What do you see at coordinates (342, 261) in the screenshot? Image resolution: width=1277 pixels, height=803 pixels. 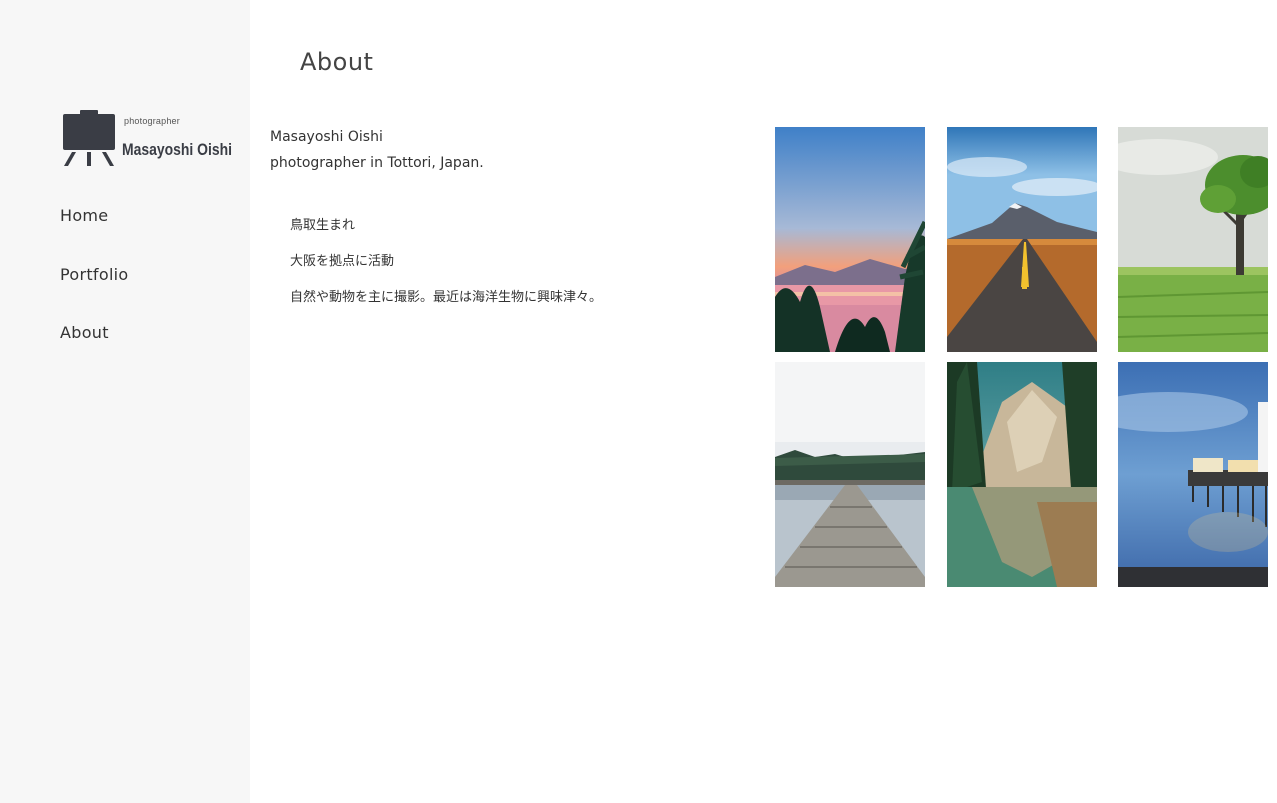 I see `bio-line: 大阪を拠点に活動` at bounding box center [342, 261].